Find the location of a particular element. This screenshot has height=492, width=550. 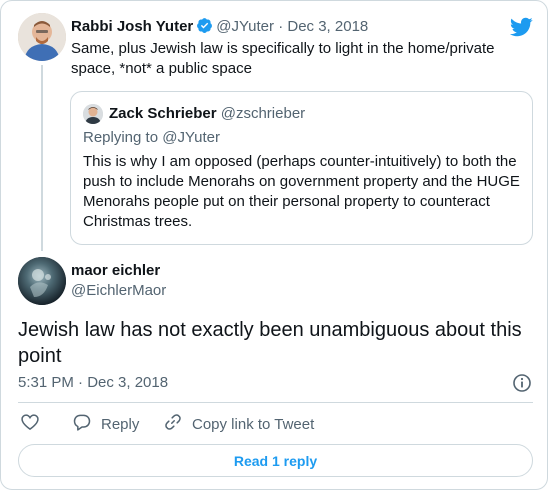

verified-badge-icon is located at coordinates (204, 28).